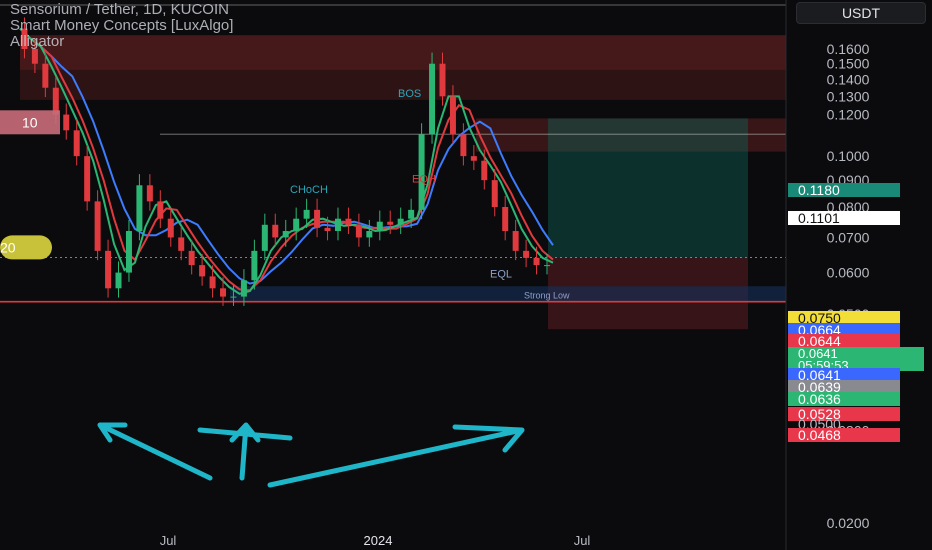 Image resolution: width=932 pixels, height=550 pixels. What do you see at coordinates (861, 13) in the screenshot?
I see `currency-button: USDT` at bounding box center [861, 13].